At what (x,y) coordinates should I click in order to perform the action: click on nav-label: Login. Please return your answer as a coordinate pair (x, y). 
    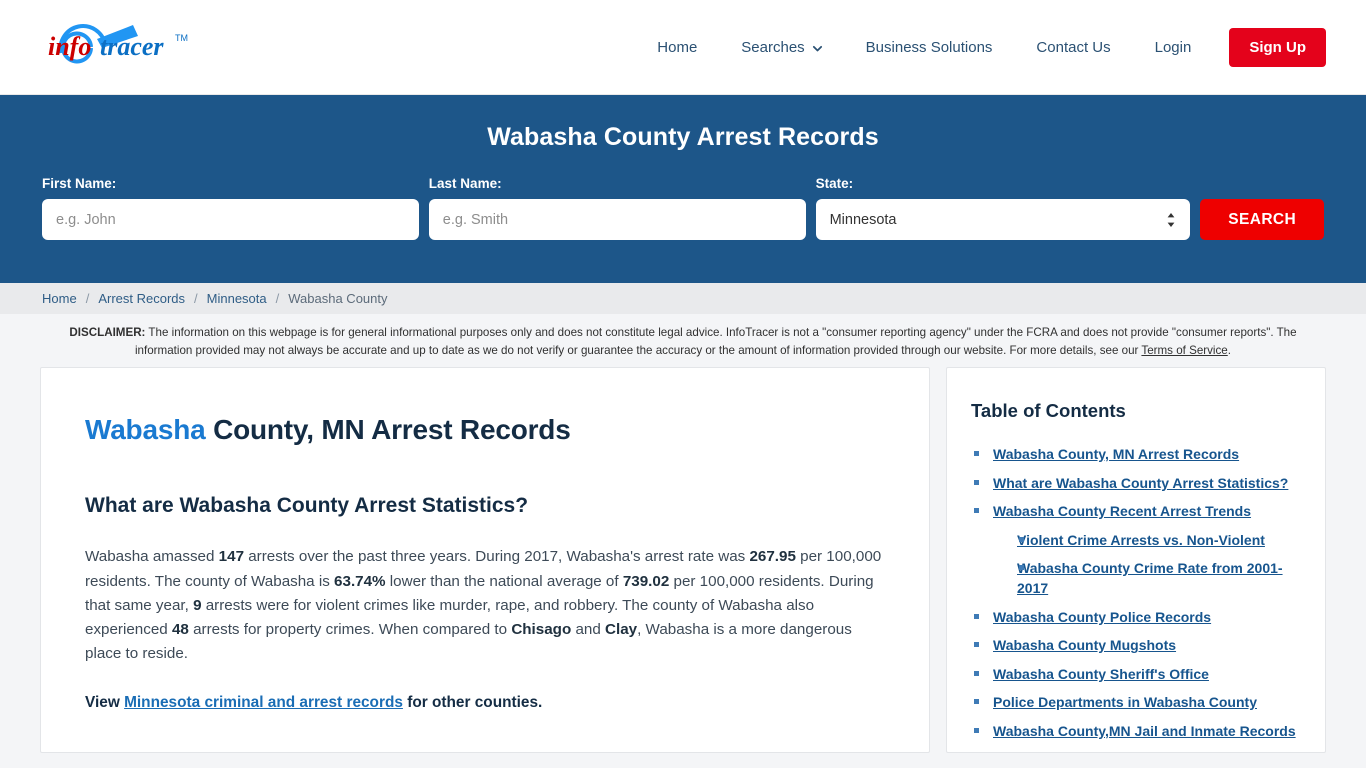
    Looking at the image, I should click on (1173, 47).